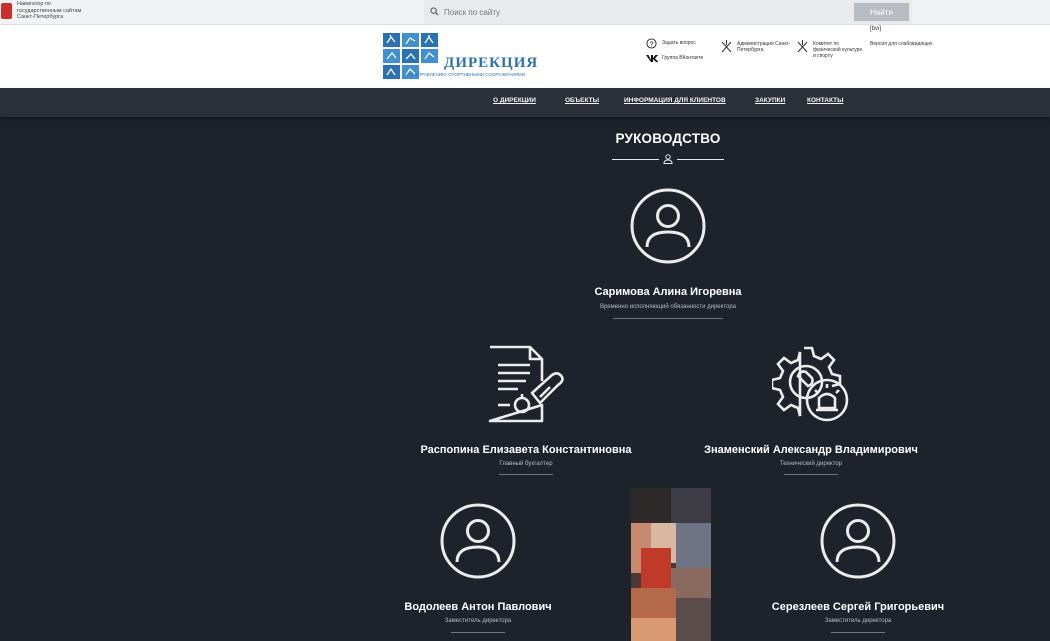 The width and height of the screenshot is (1050, 641). I want to click on search-icon, so click(434, 11).